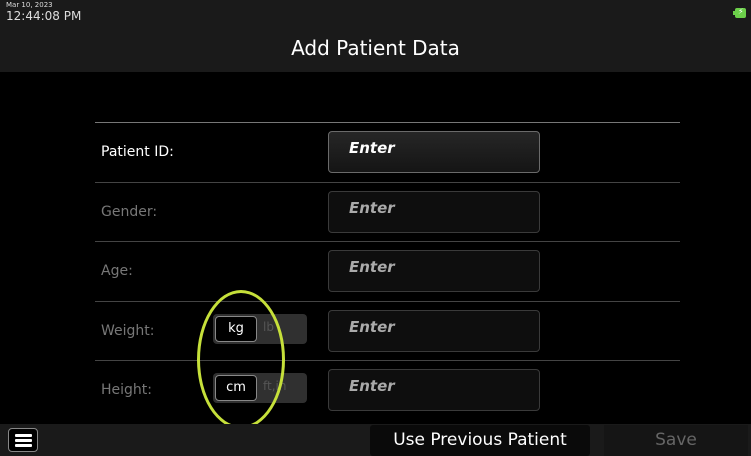 This screenshot has width=751, height=456. What do you see at coordinates (434, 271) in the screenshot?
I see `age-input: Enter` at bounding box center [434, 271].